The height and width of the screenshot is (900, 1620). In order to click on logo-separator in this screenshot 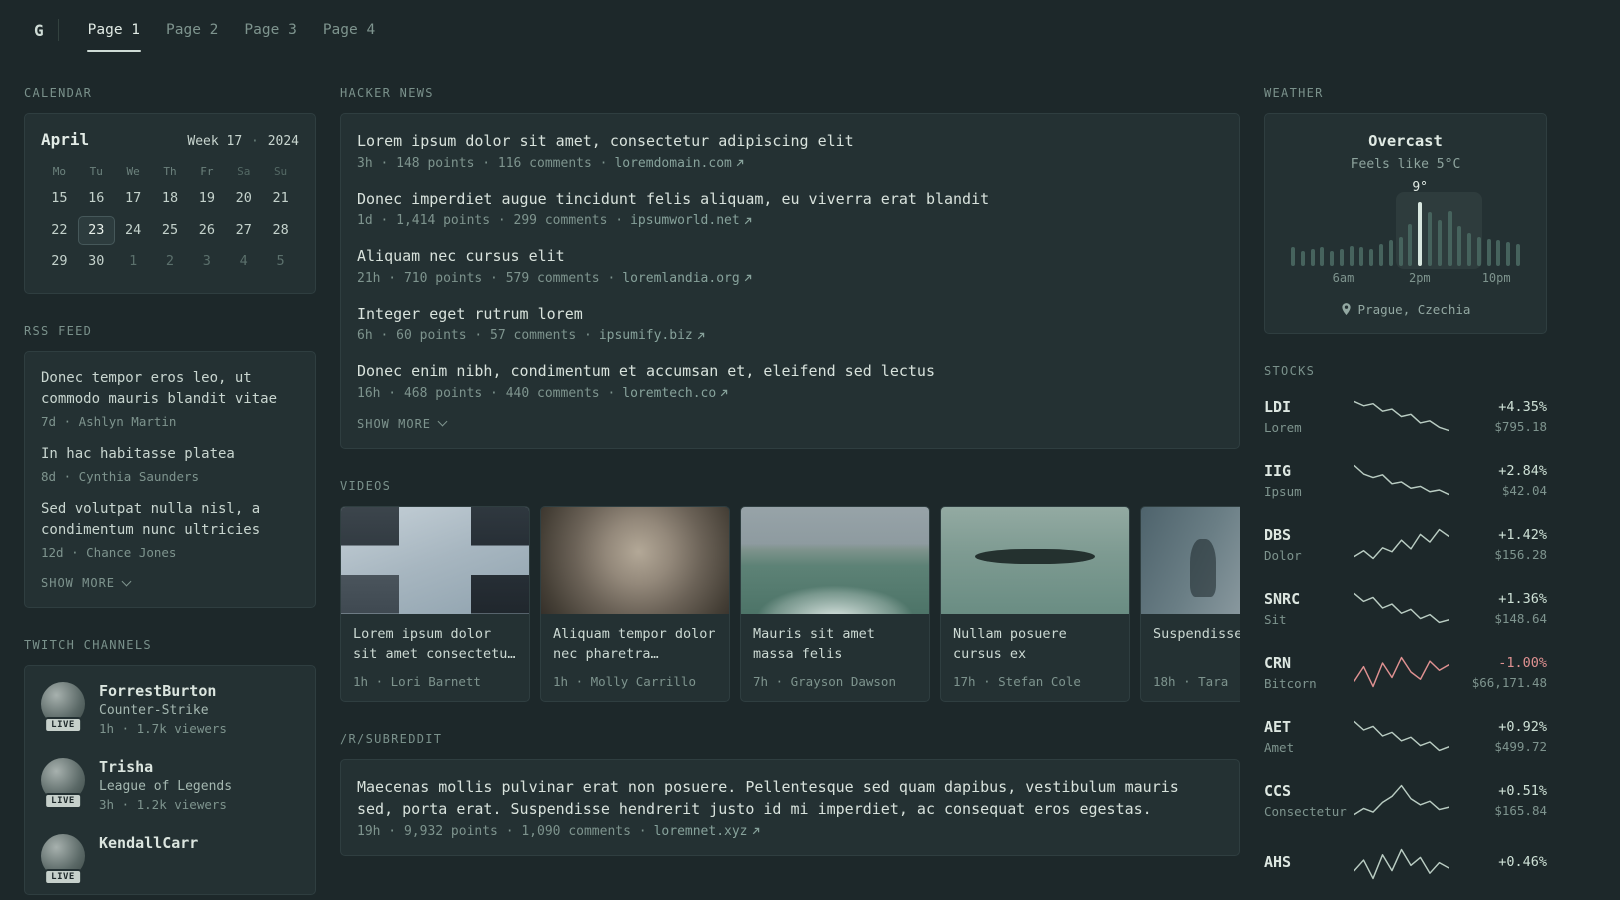, I will do `click(58, 30)`.